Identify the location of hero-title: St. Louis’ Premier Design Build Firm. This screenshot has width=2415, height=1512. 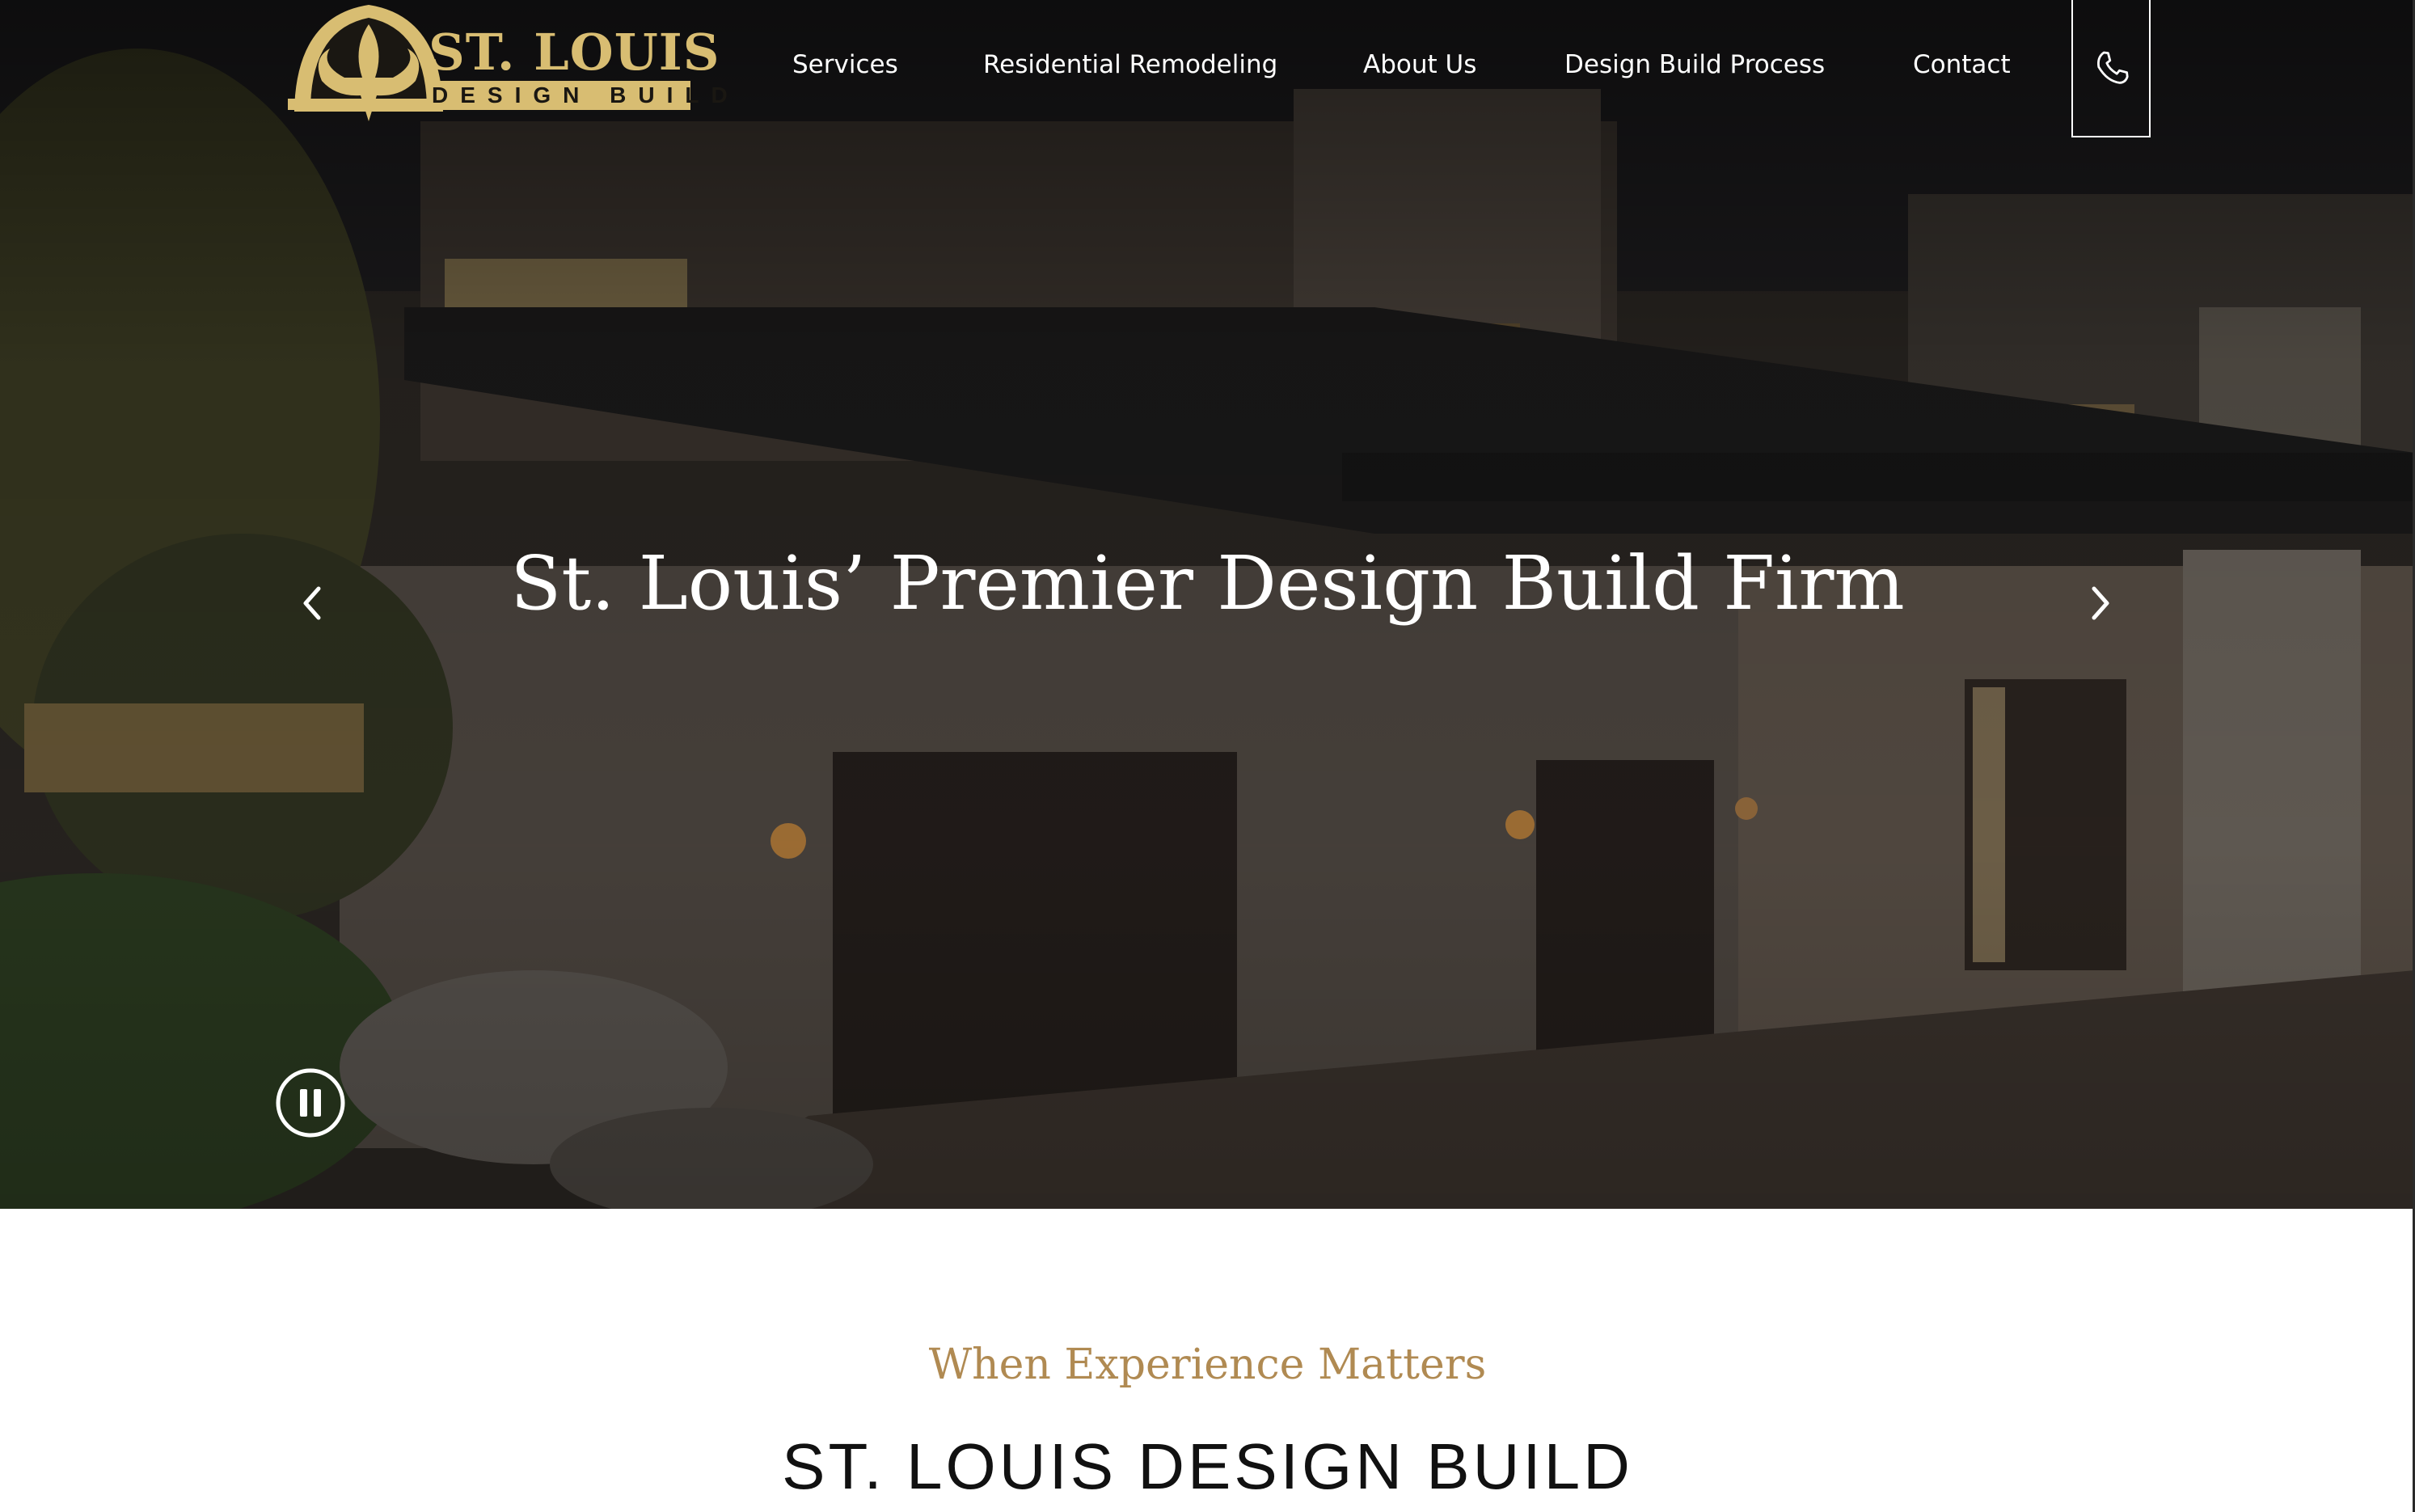
(1207, 583).